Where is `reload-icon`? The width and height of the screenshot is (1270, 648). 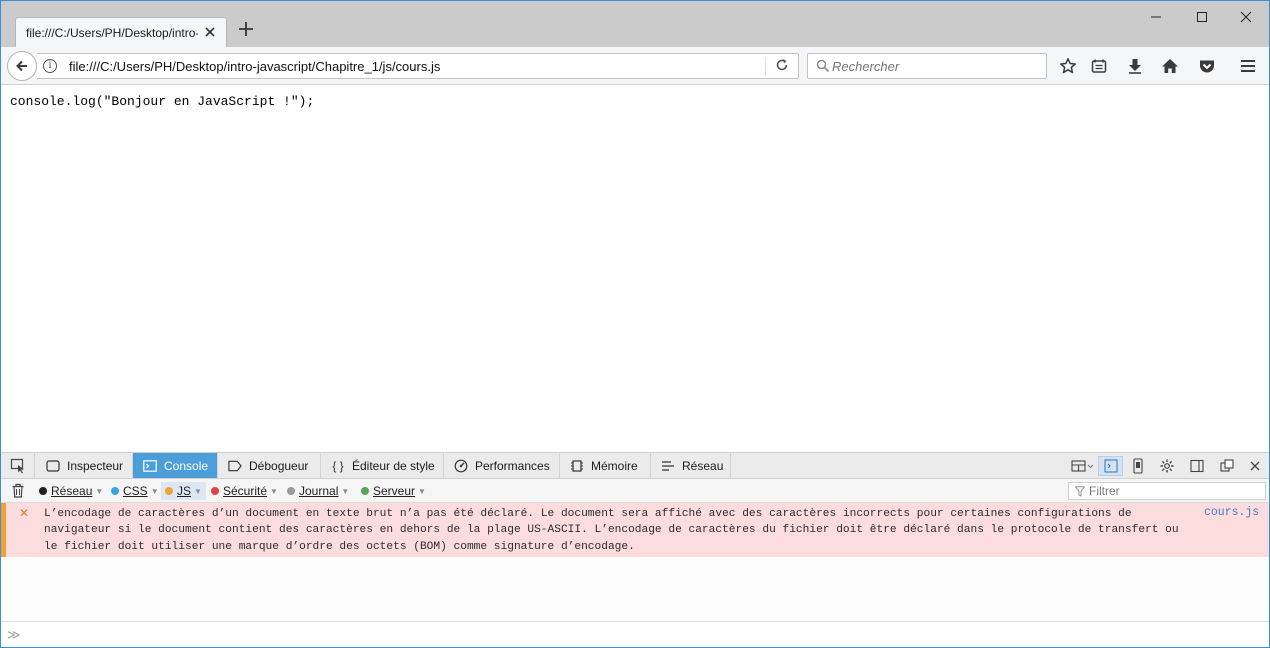 reload-icon is located at coordinates (782, 67).